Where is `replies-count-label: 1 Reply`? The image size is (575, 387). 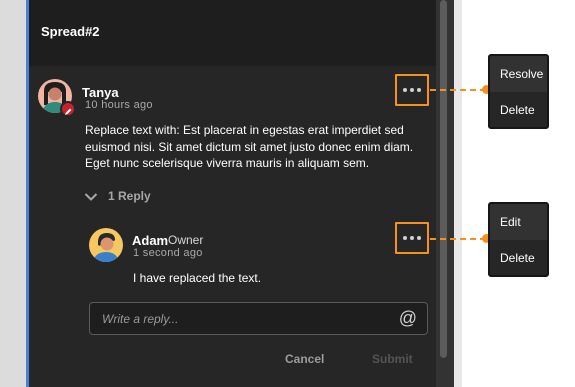
replies-count-label: 1 Reply is located at coordinates (129, 196).